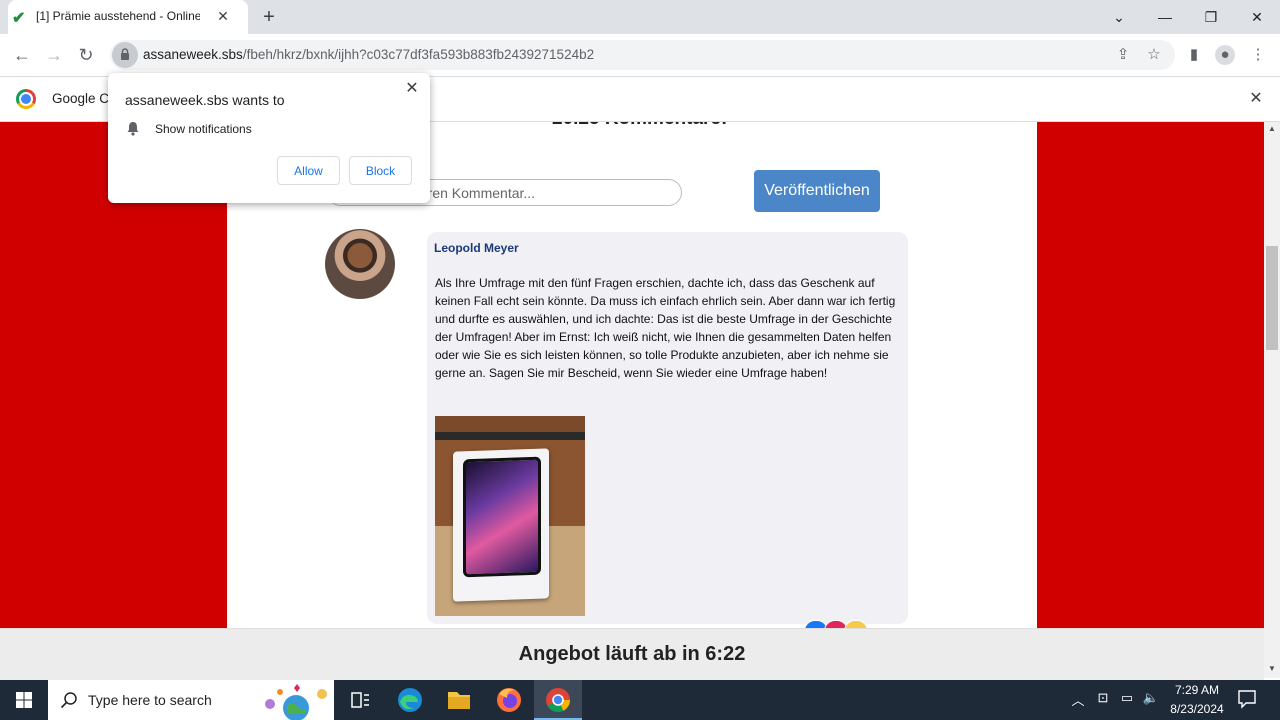 This screenshot has width=1280, height=720. I want to click on clock-date: 8/23/2024, so click(1197, 709).